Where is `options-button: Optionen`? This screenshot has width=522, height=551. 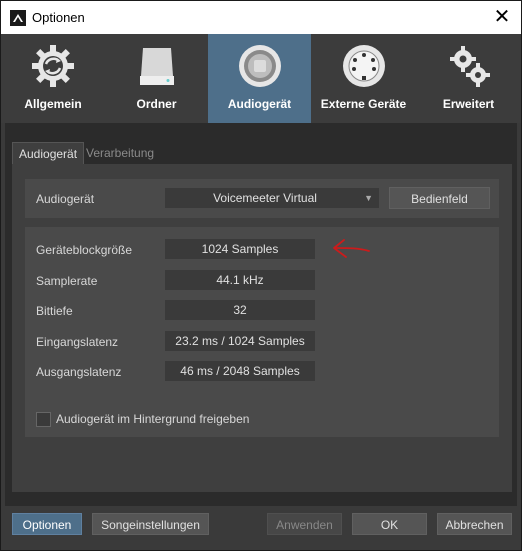 options-button: Optionen is located at coordinates (47, 524).